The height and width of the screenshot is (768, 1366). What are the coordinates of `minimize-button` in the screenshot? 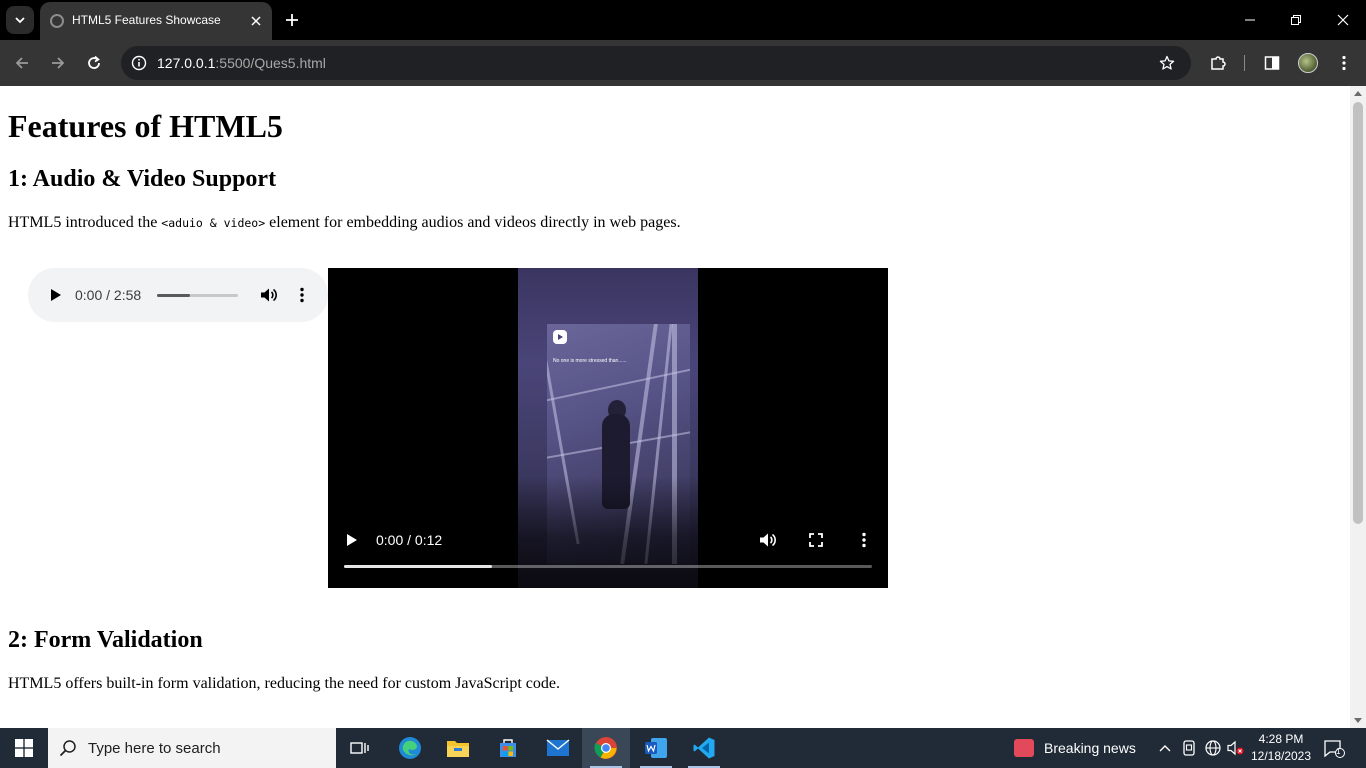 It's located at (1250, 20).